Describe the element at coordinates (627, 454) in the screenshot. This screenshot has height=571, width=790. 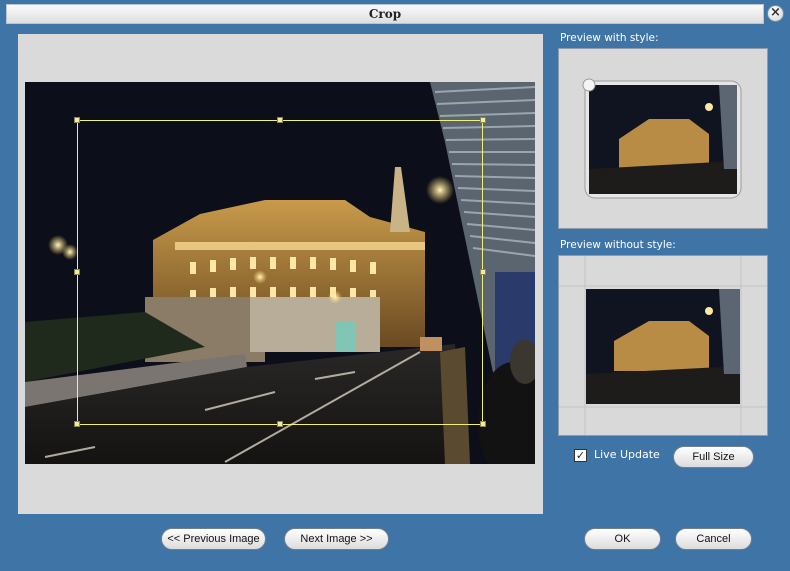
I see `live-update-label: Live Update` at that location.